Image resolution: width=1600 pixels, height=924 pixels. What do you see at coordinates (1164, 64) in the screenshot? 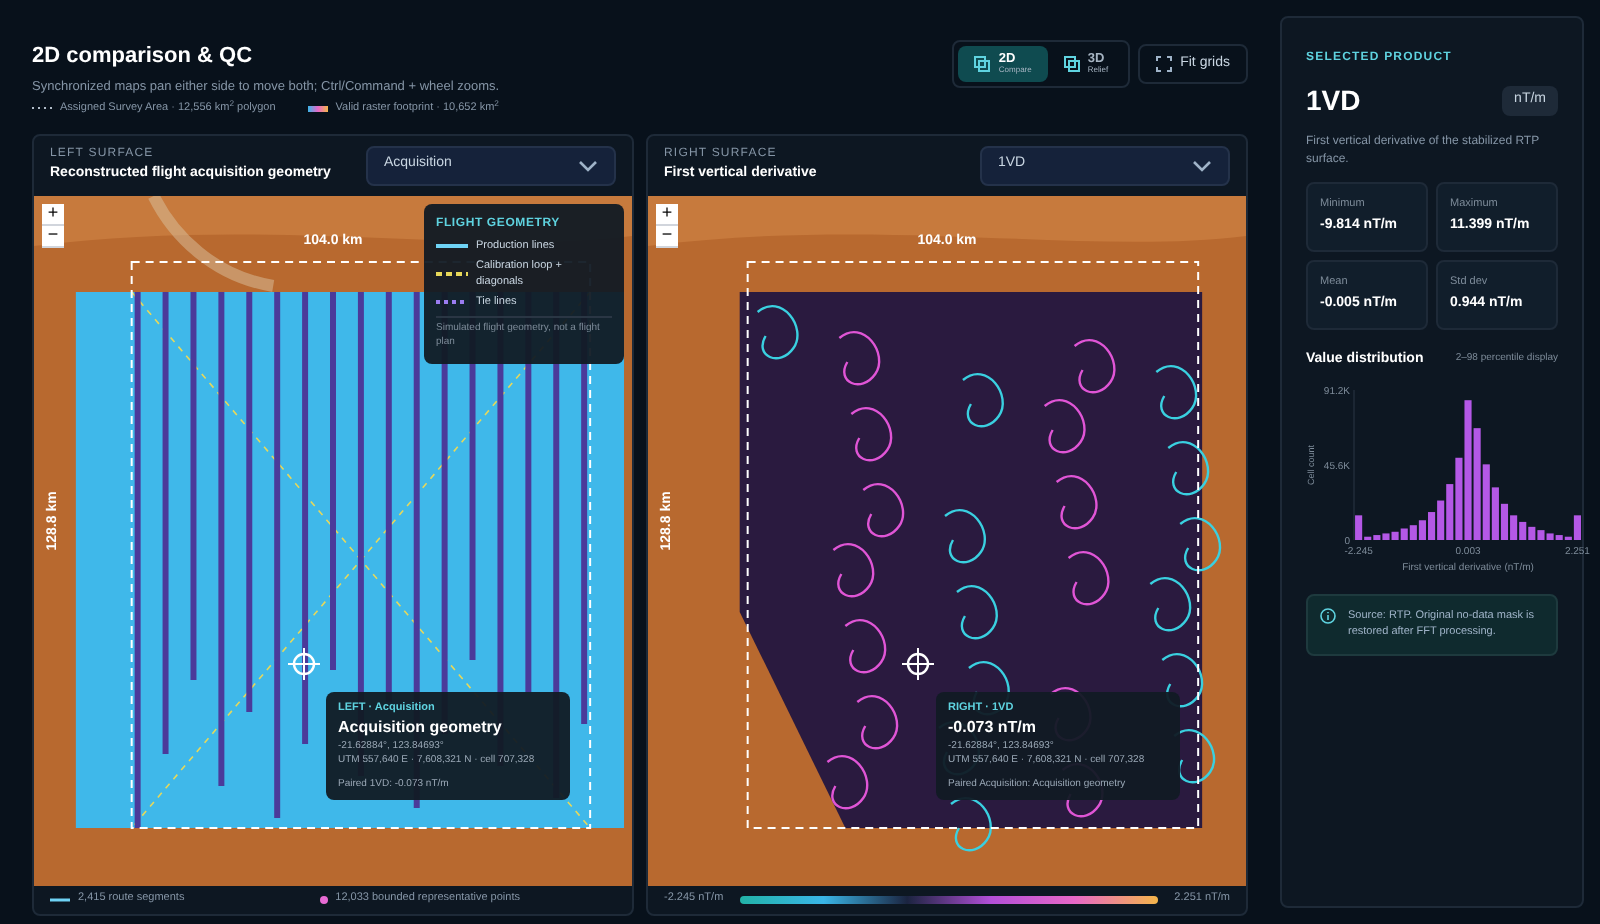
I see `fit-frame-icon` at bounding box center [1164, 64].